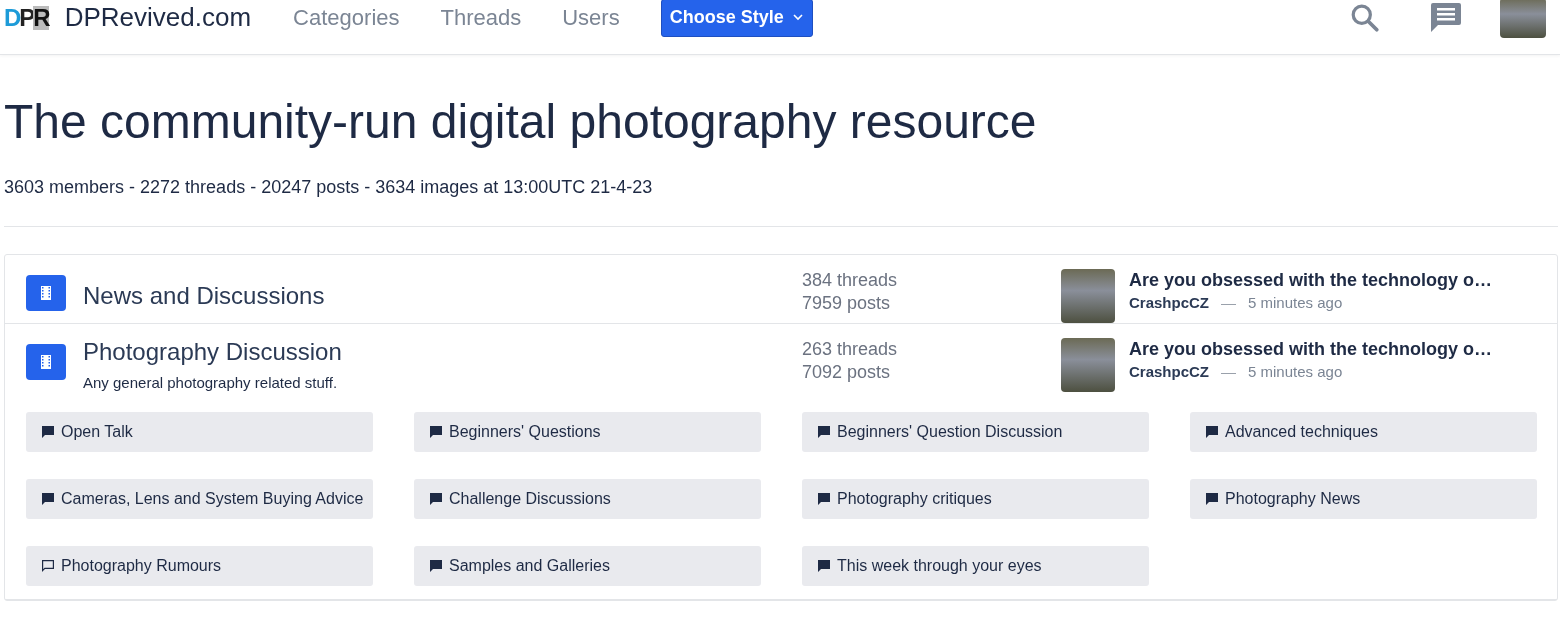 The height and width of the screenshot is (624, 1560). Describe the element at coordinates (847, 373) in the screenshot. I see `post-count: 7092 posts` at that location.